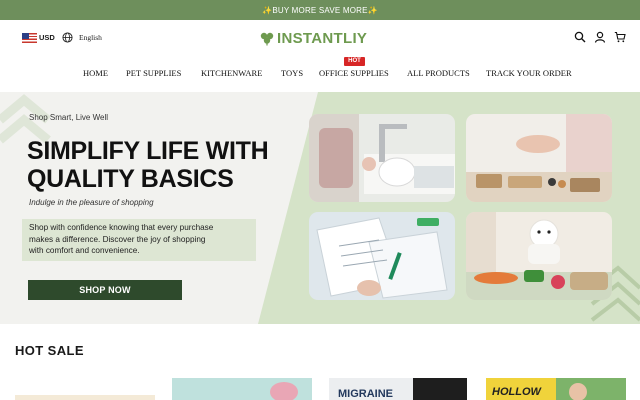  I want to click on product-card: MIGRAINE, so click(398, 389).